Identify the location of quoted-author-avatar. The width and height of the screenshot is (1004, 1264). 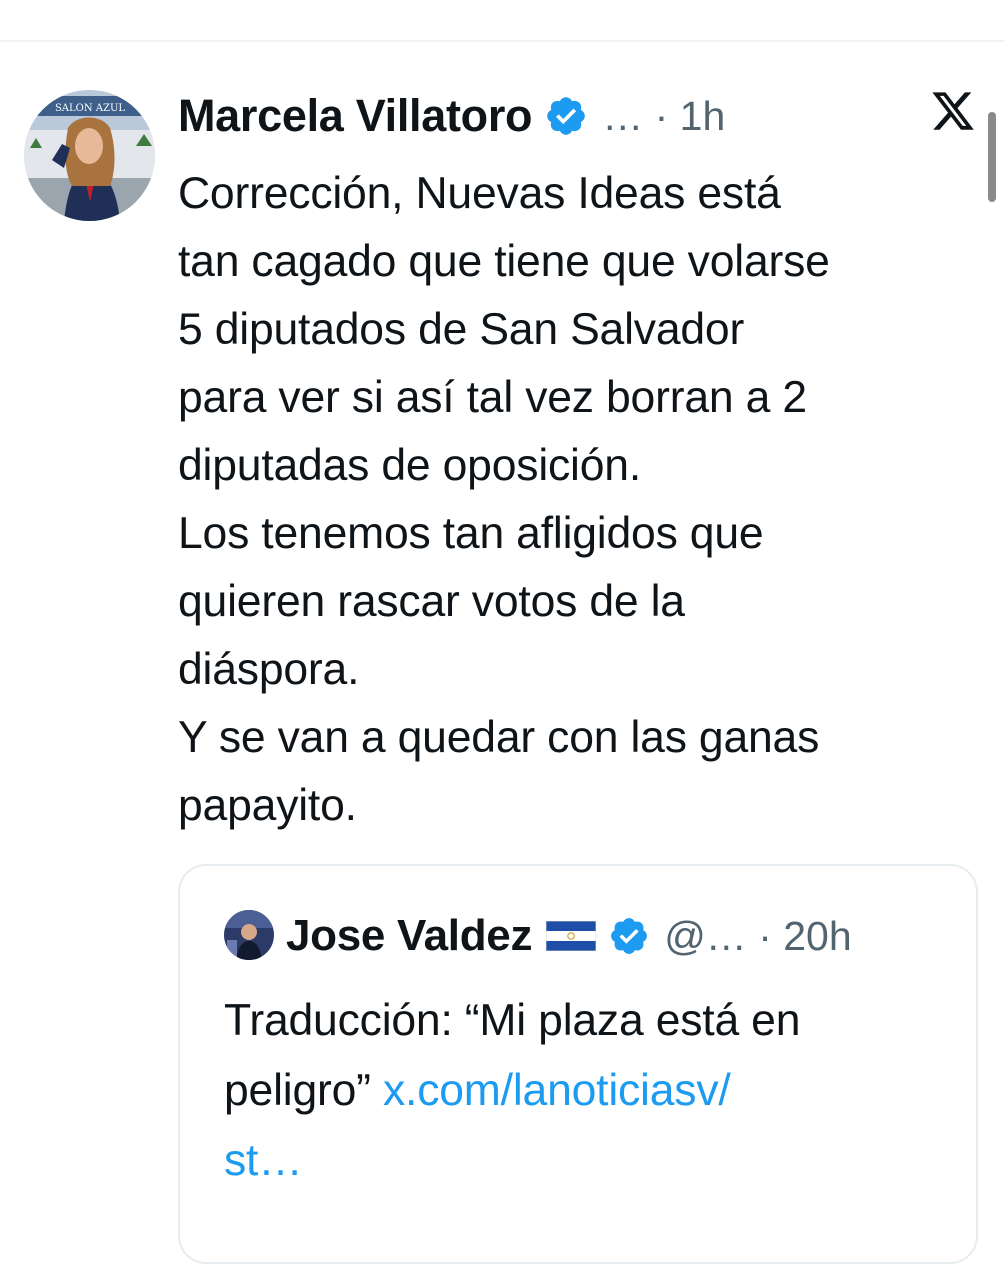
(249, 935).